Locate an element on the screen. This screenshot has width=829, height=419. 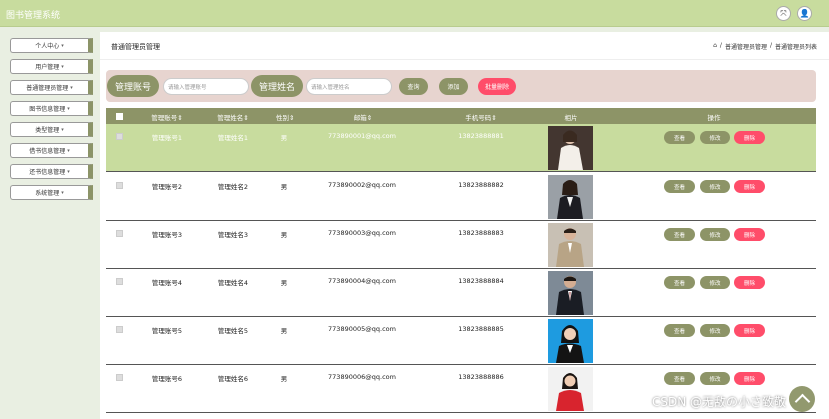
breadcrumb: ⌂ / 普通管理员管理 / 普通管理员列表 is located at coordinates (765, 46).